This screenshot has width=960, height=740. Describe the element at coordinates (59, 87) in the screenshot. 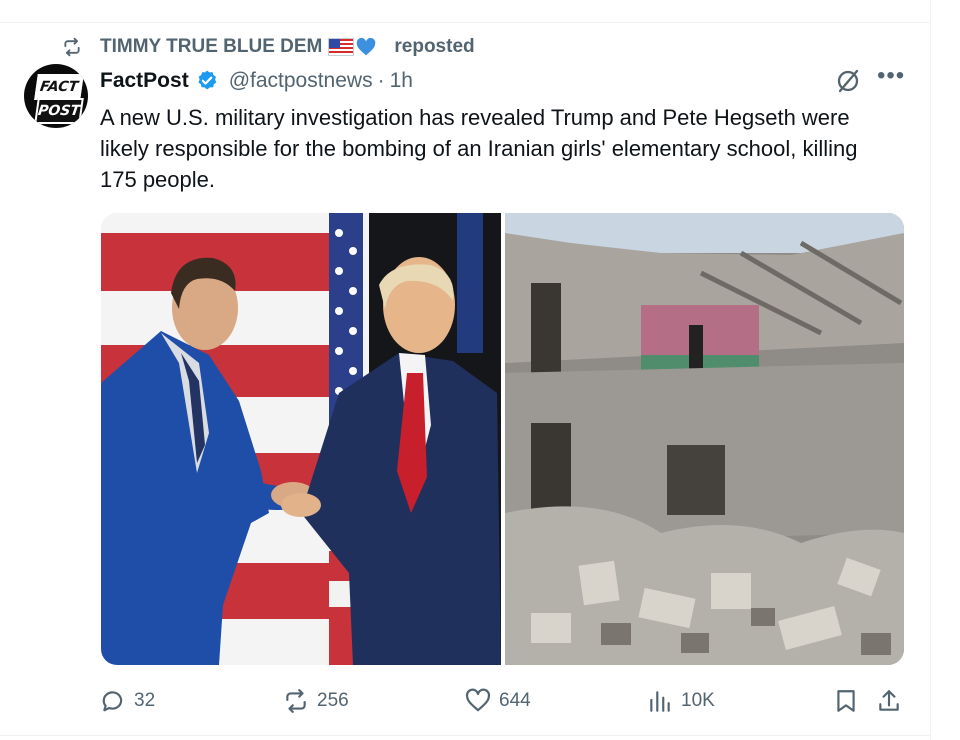

I see `avatar-logo-line1: FACT` at that location.